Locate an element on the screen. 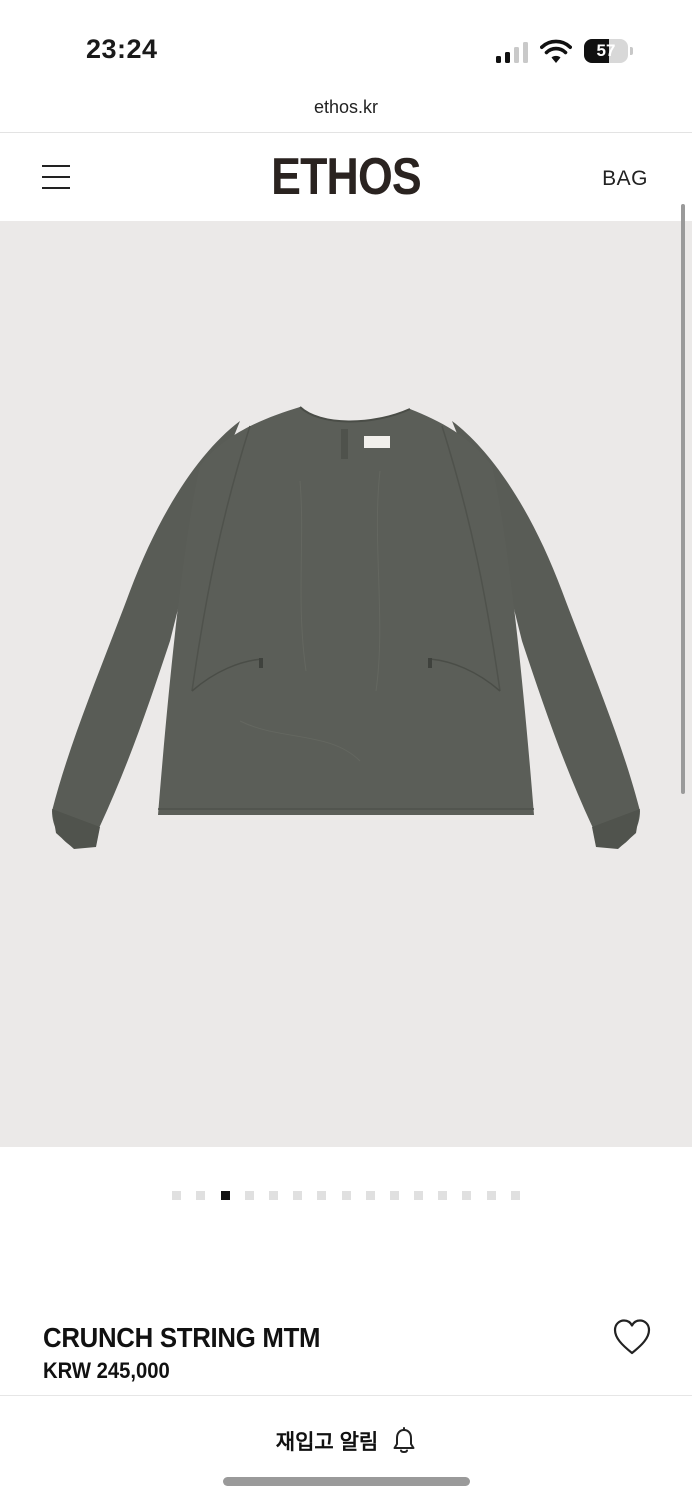 This screenshot has width=692, height=1500. scrollbar is located at coordinates (683, 499).